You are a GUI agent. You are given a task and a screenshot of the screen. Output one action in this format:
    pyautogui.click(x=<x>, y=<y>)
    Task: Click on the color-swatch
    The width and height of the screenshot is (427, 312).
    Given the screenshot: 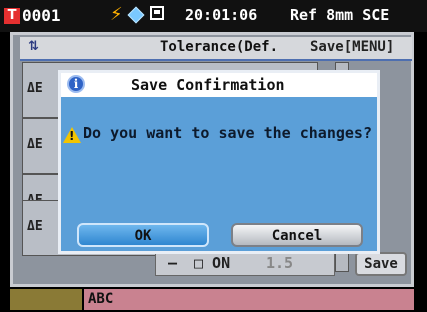 What is the action you would take?
    pyautogui.click(x=46, y=299)
    